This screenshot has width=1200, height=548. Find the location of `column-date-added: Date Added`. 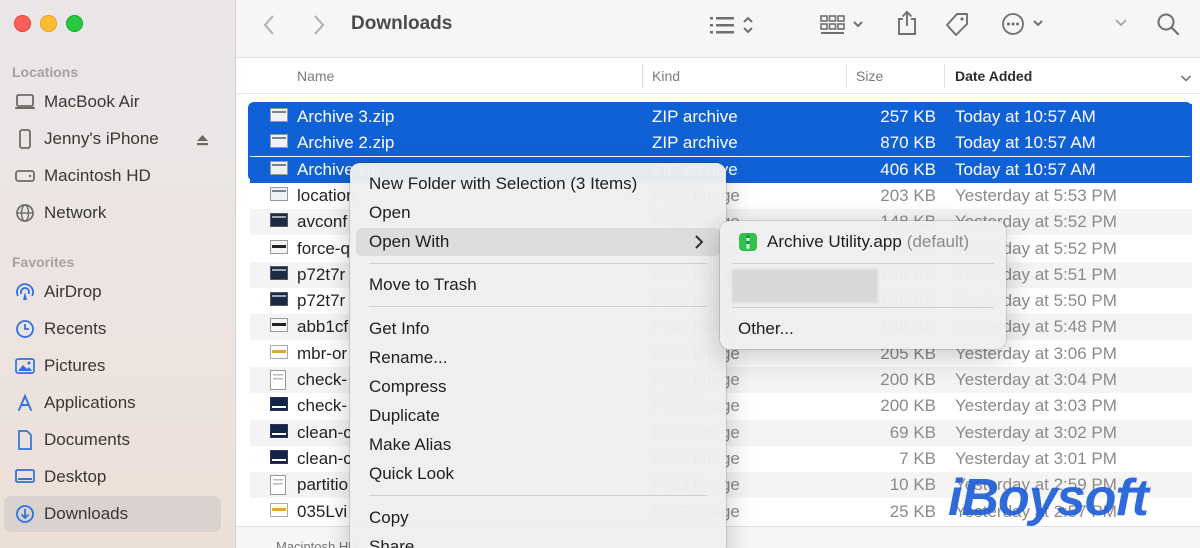

column-date-added: Date Added is located at coordinates (993, 76).